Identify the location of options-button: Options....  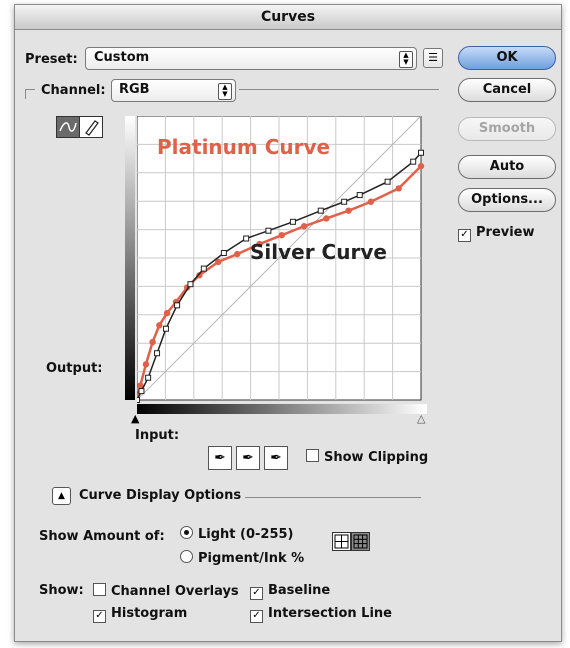
(507, 200).